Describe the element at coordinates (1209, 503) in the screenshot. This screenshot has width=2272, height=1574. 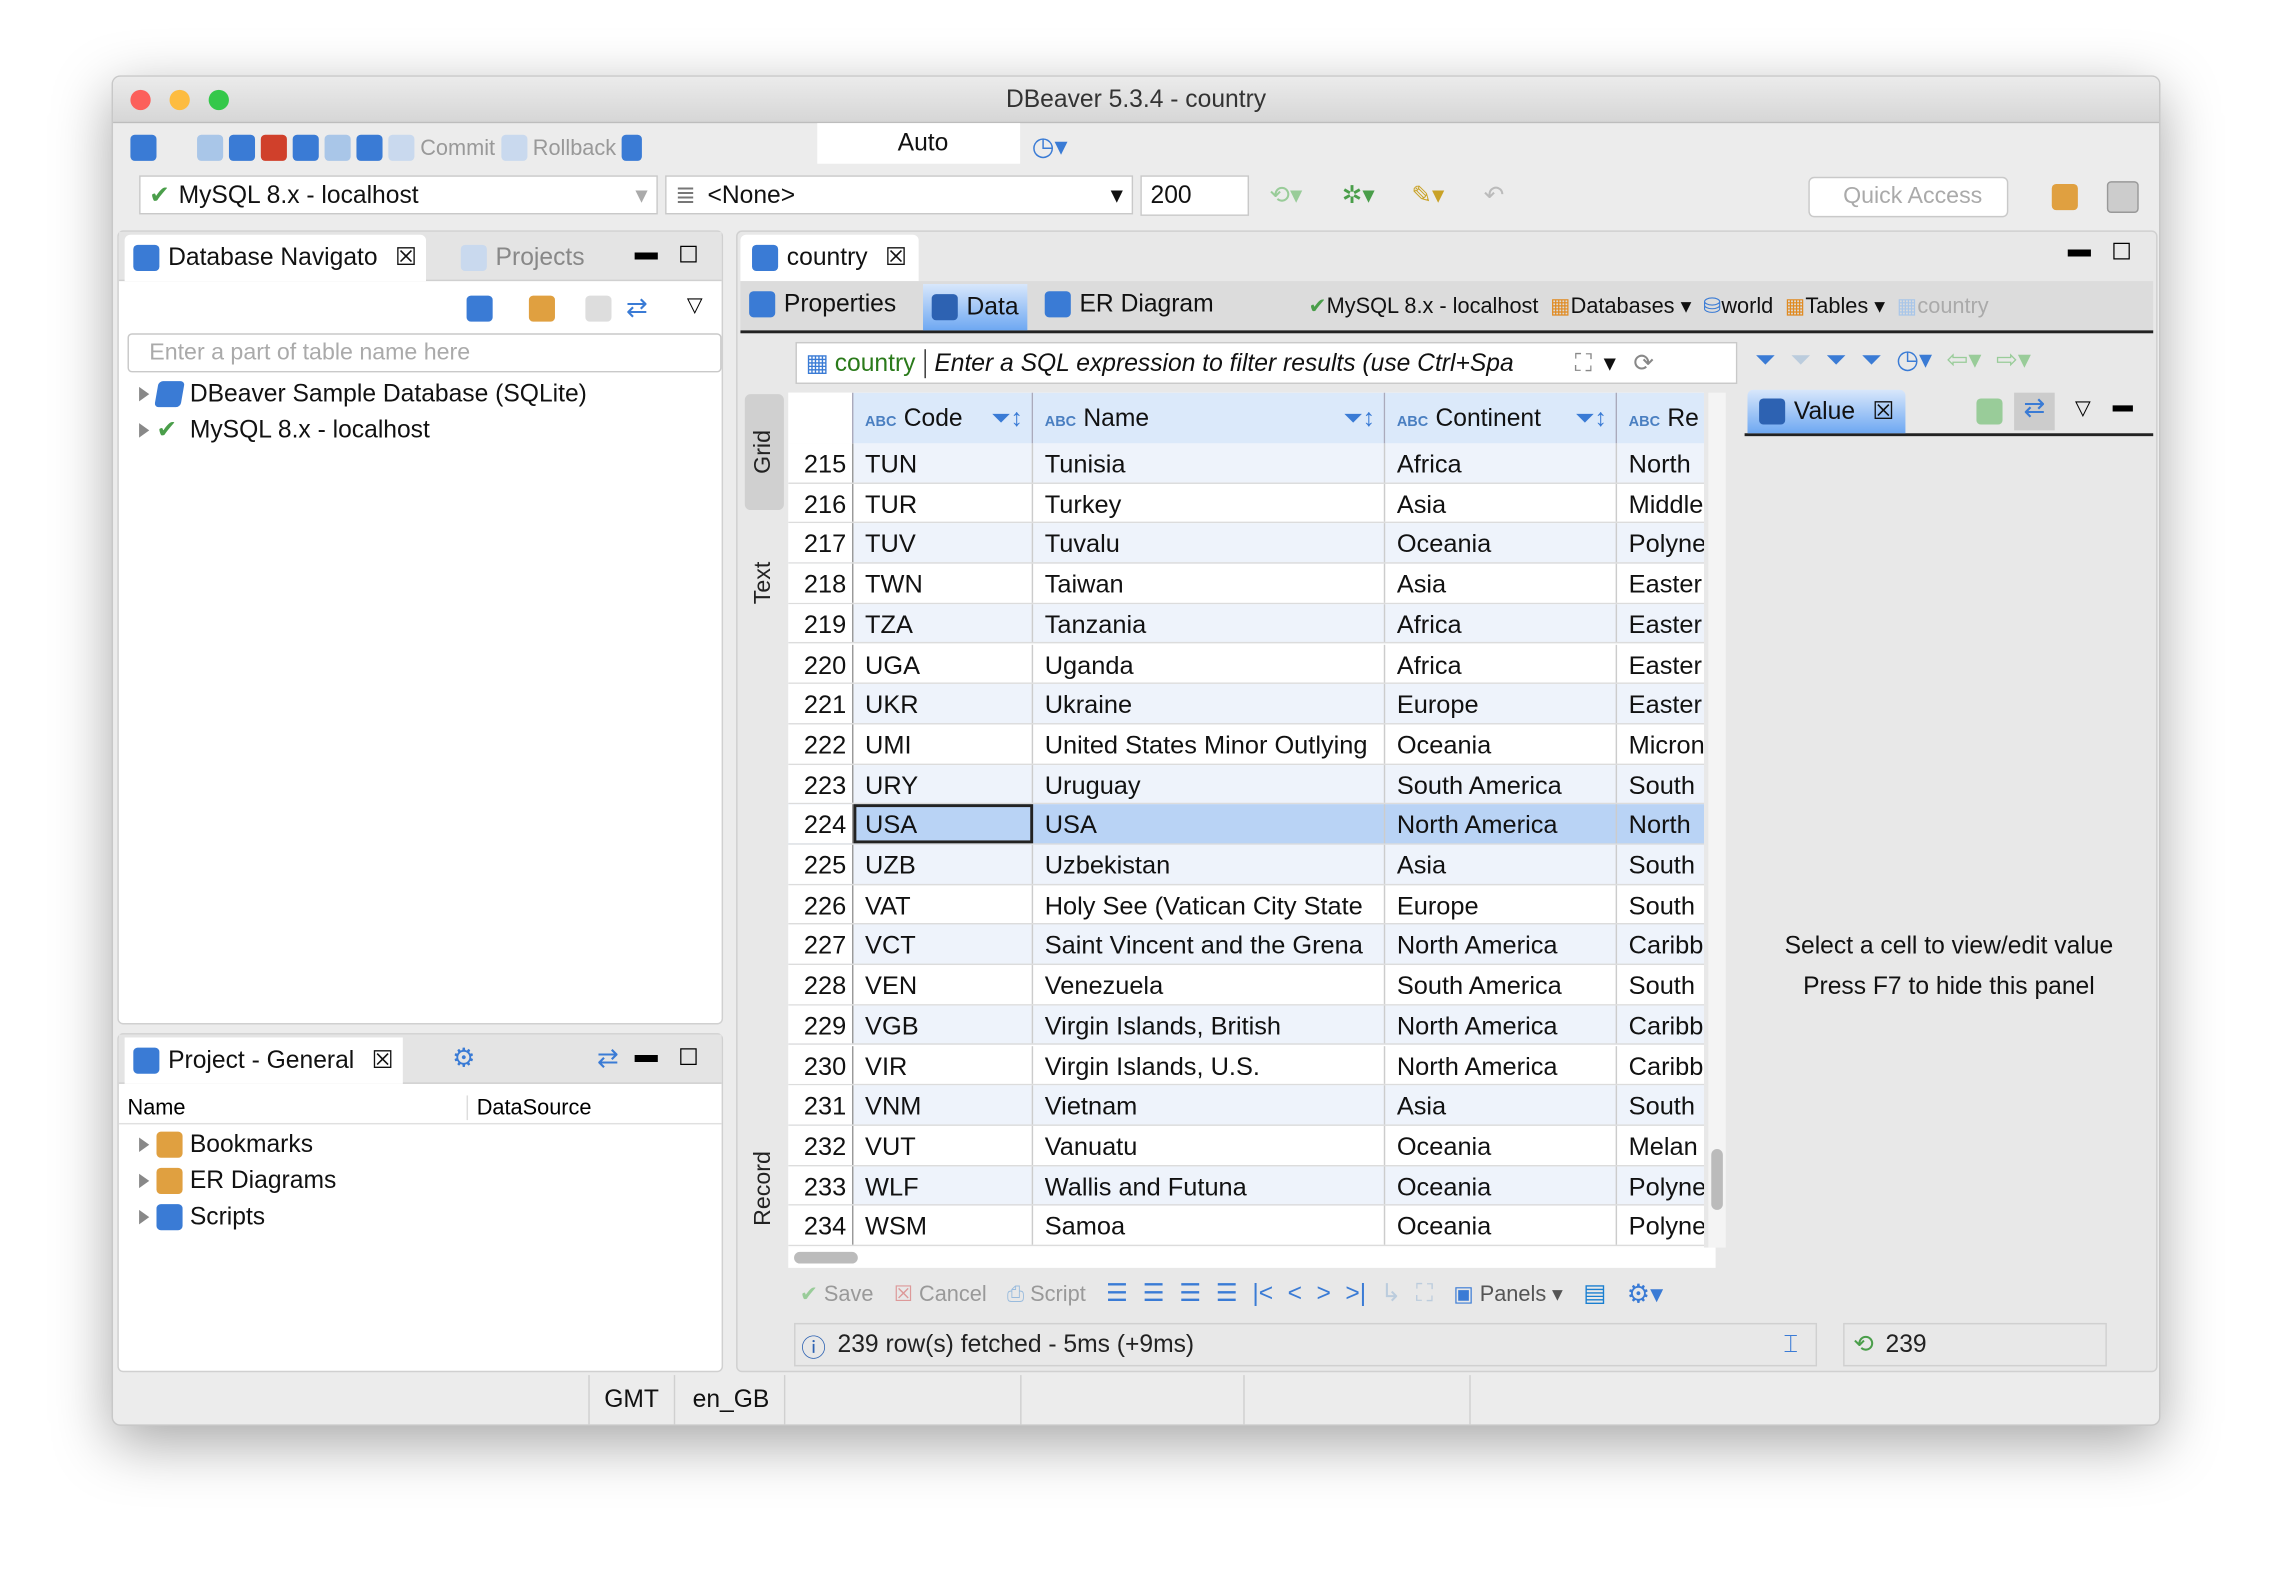
I see `cell-name: Turkey` at that location.